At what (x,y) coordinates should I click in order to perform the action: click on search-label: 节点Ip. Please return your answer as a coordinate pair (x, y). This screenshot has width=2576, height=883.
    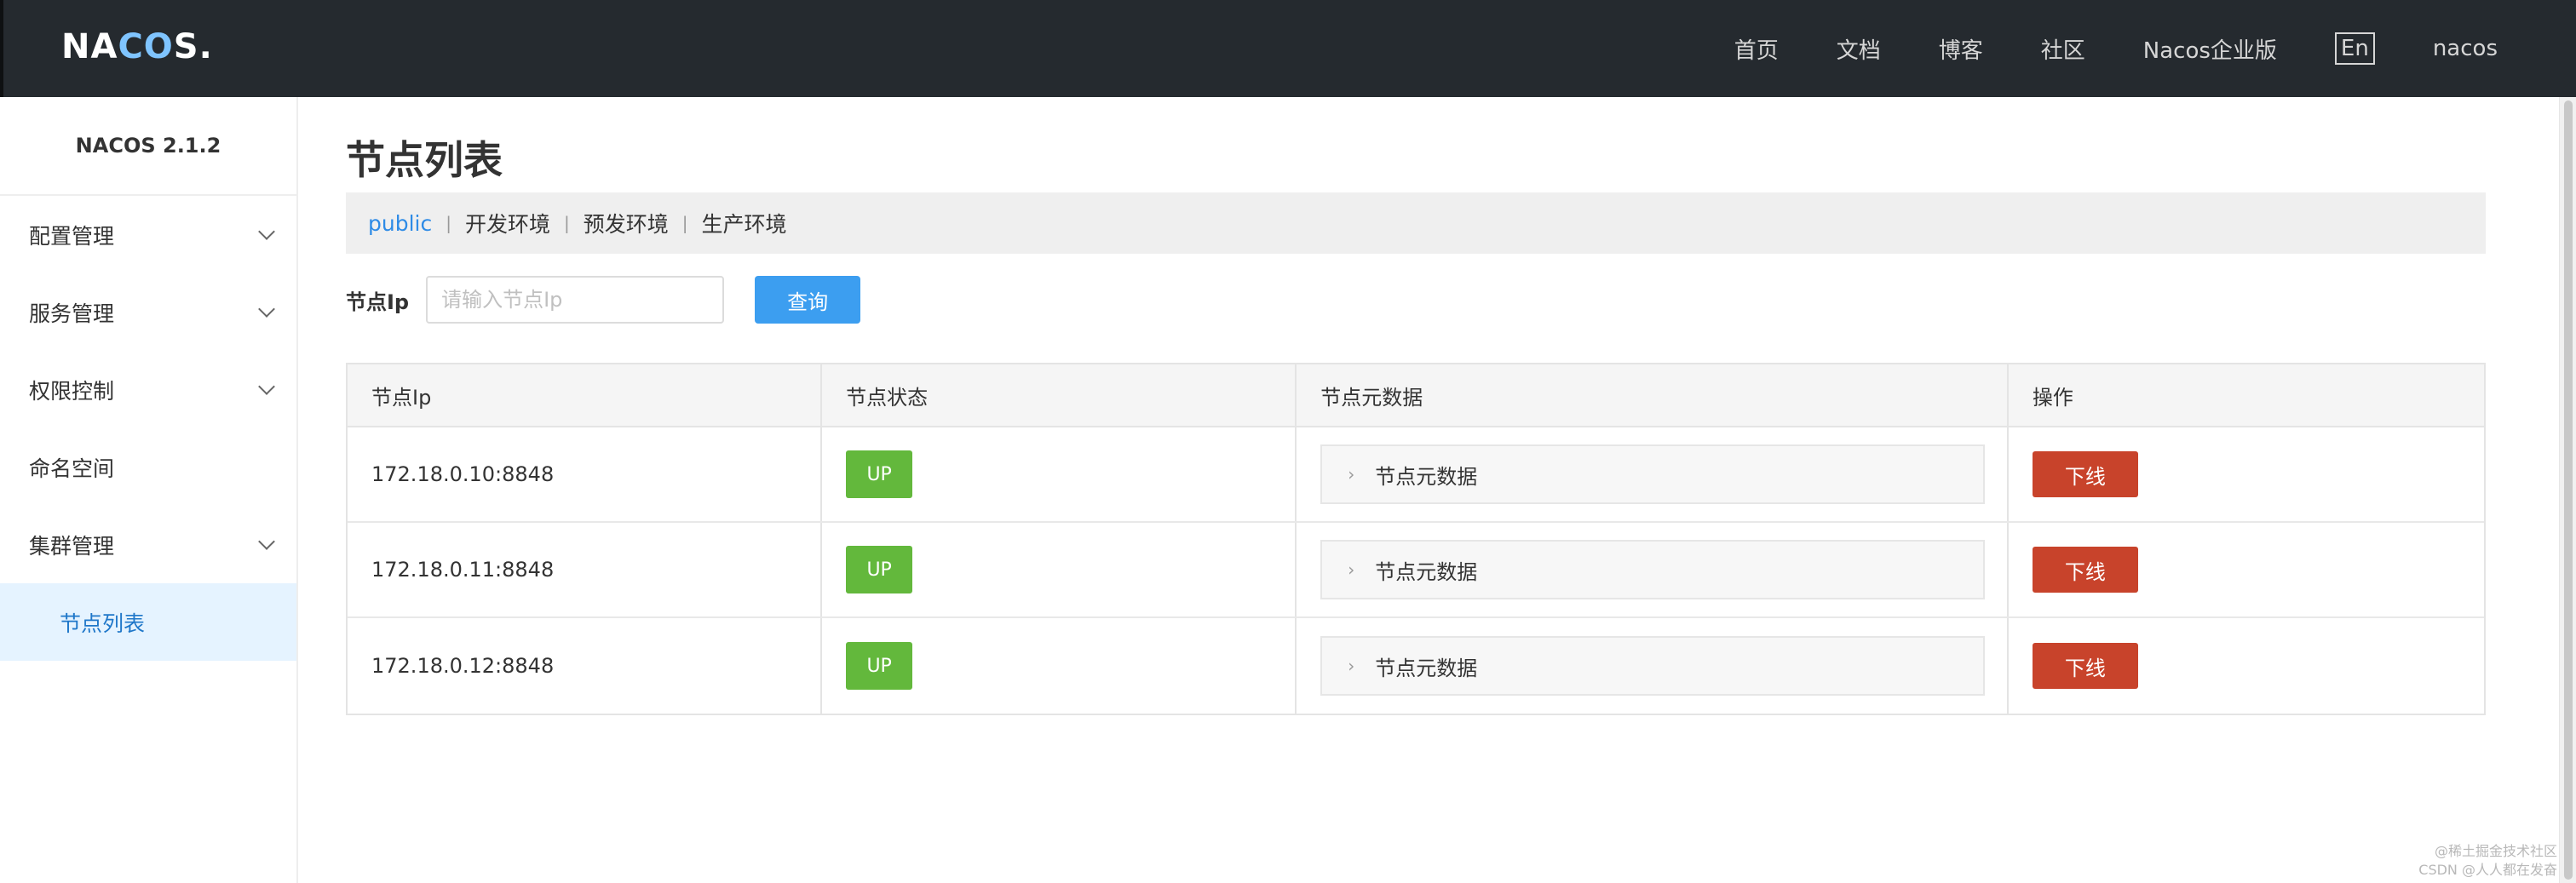
    Looking at the image, I should click on (378, 302).